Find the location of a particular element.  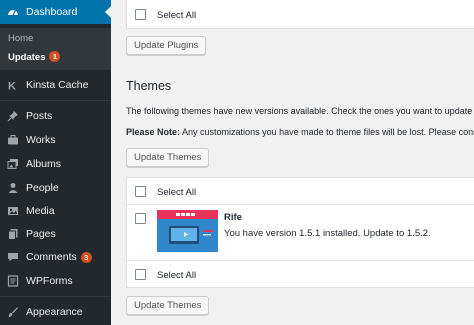

menu-people-label: People is located at coordinates (42, 188).